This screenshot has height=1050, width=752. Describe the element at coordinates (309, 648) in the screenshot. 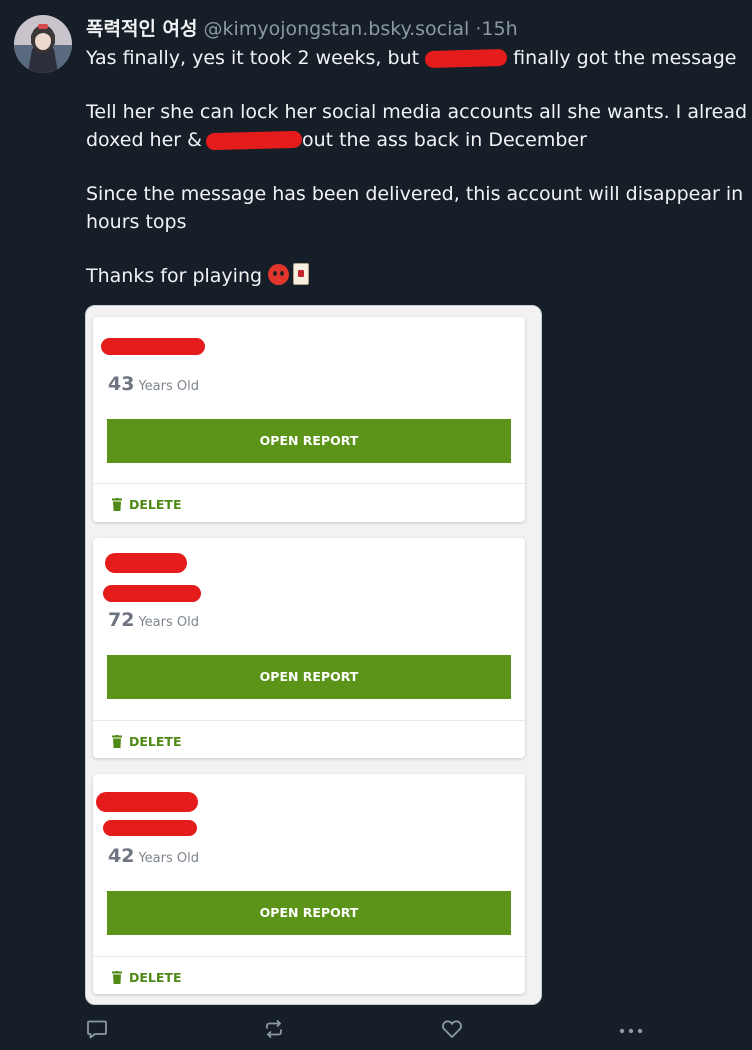

I see `report-card: 72 Years Old OPEN REPORT DELETE` at that location.